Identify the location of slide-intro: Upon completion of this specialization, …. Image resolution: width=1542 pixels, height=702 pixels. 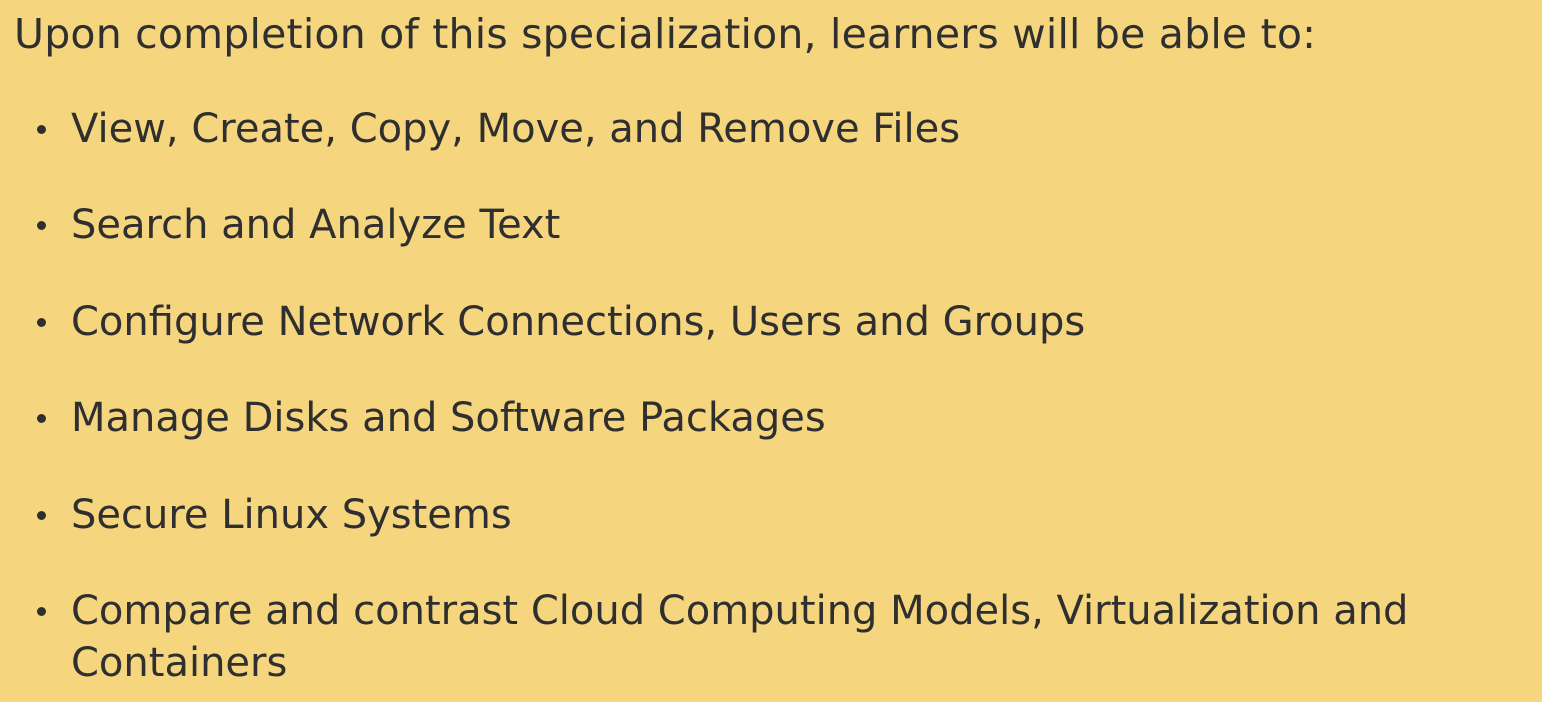
(665, 34).